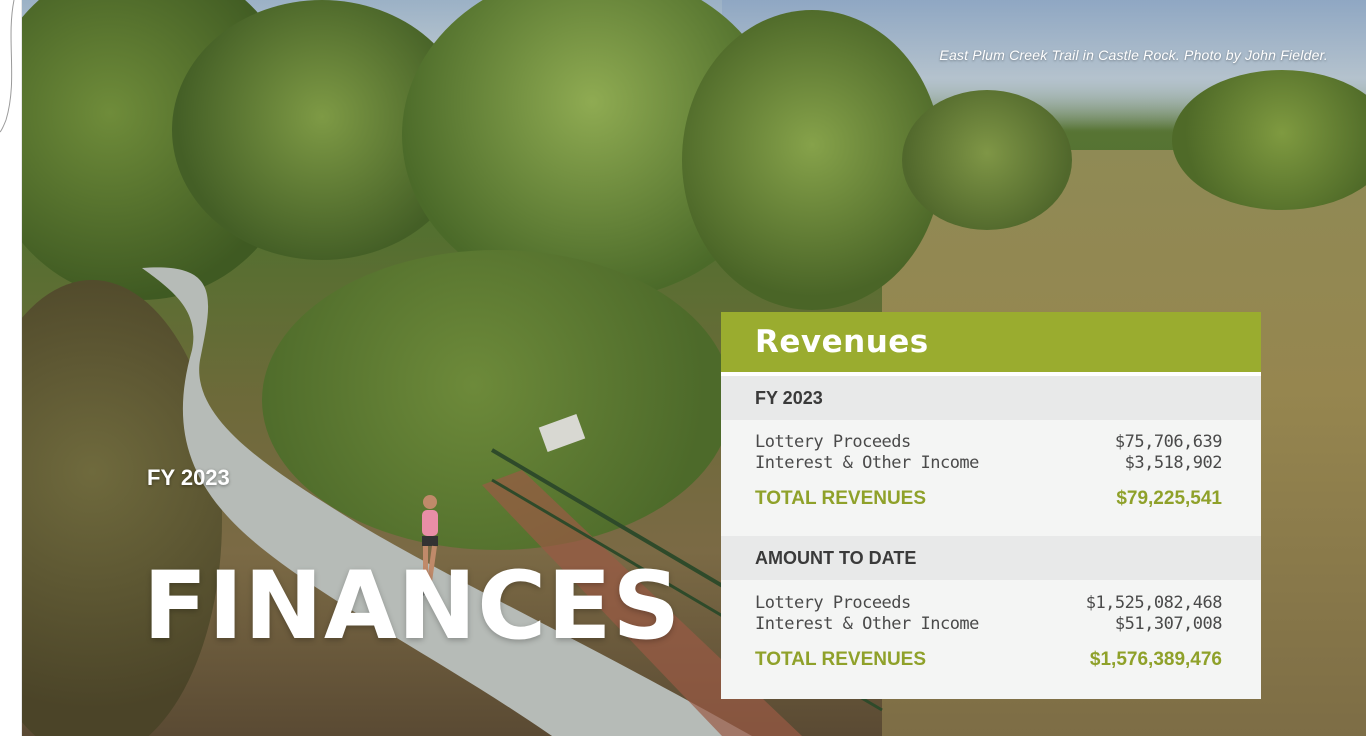 The height and width of the screenshot is (736, 1366). What do you see at coordinates (1169, 498) in the screenshot?
I see `total-value: $79,225,541` at bounding box center [1169, 498].